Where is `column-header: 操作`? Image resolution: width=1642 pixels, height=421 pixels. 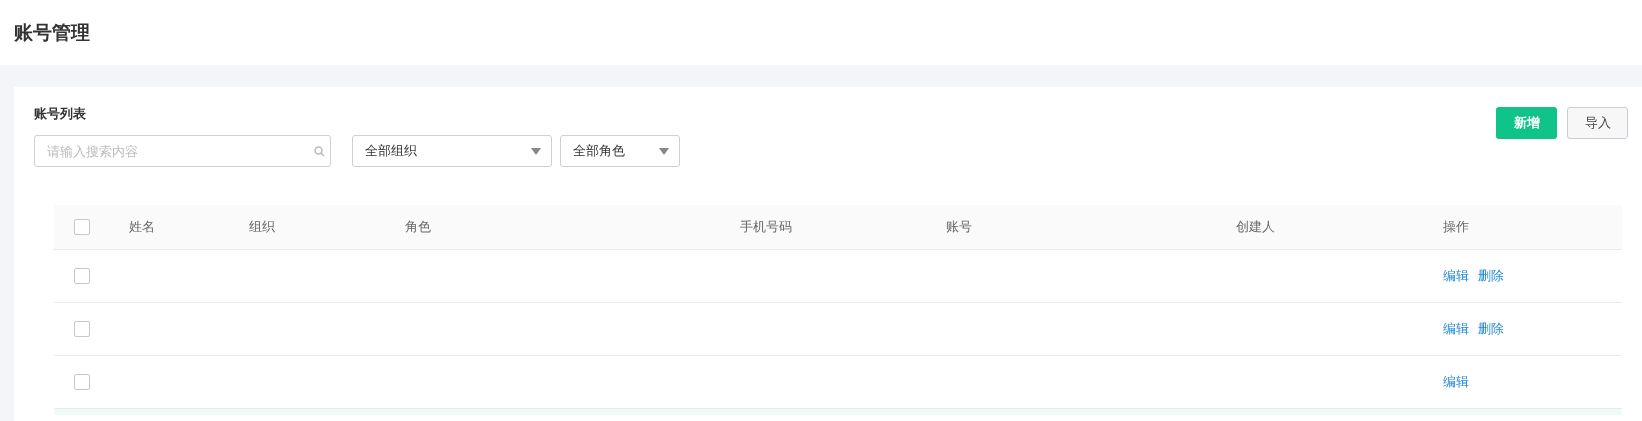
column-header: 操作 is located at coordinates (1456, 226).